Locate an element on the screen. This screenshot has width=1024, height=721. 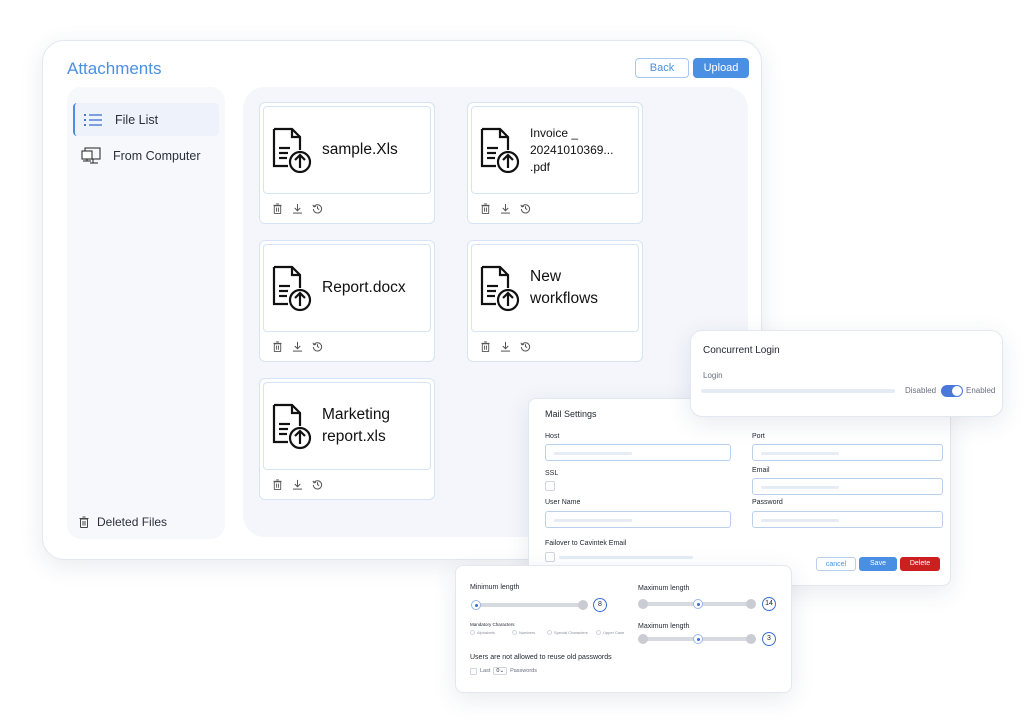
option-alphabets: Alphabets is located at coordinates (482, 632).